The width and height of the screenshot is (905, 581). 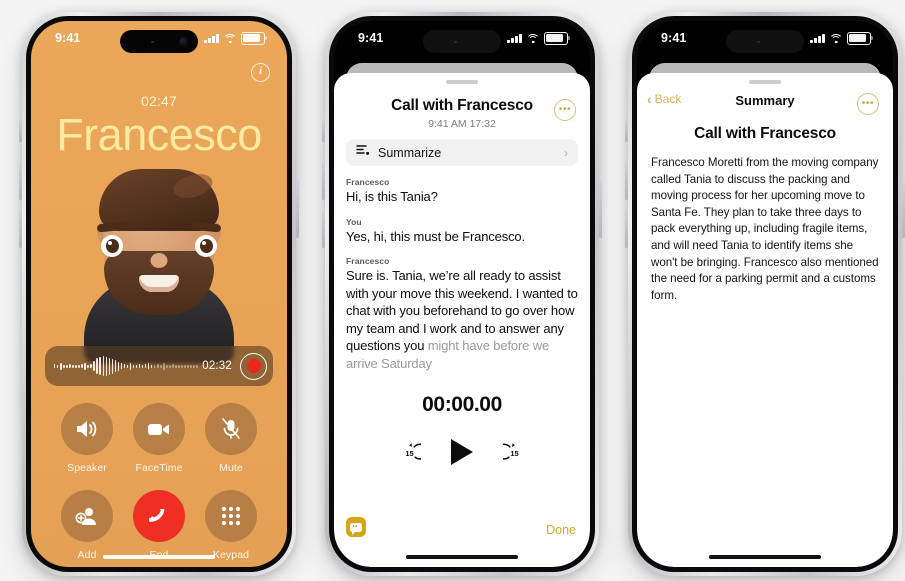 What do you see at coordinates (410, 152) in the screenshot?
I see `summarize-label: Summarize` at bounding box center [410, 152].